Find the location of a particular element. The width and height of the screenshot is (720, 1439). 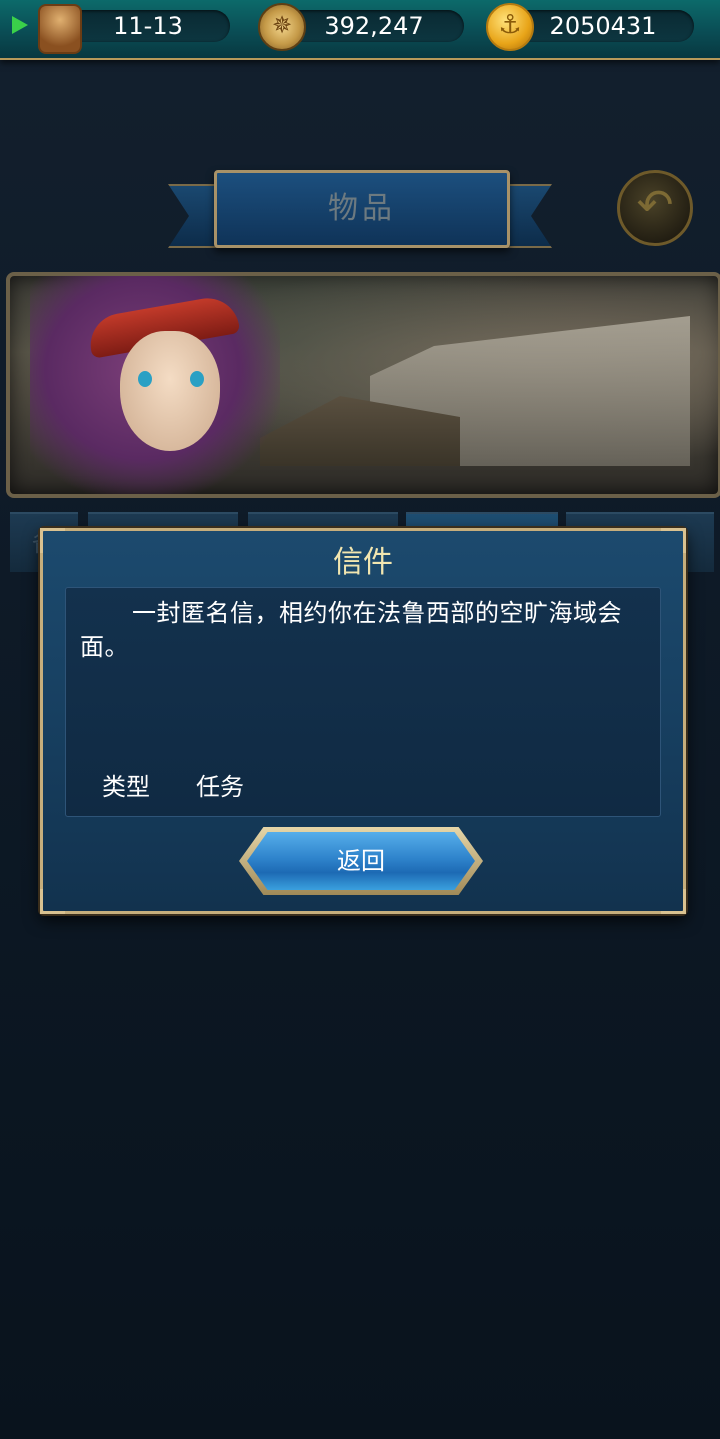

item-description: 一封匿名信，相约你在法鲁西部的空旷海域会面。 is located at coordinates (351, 630).